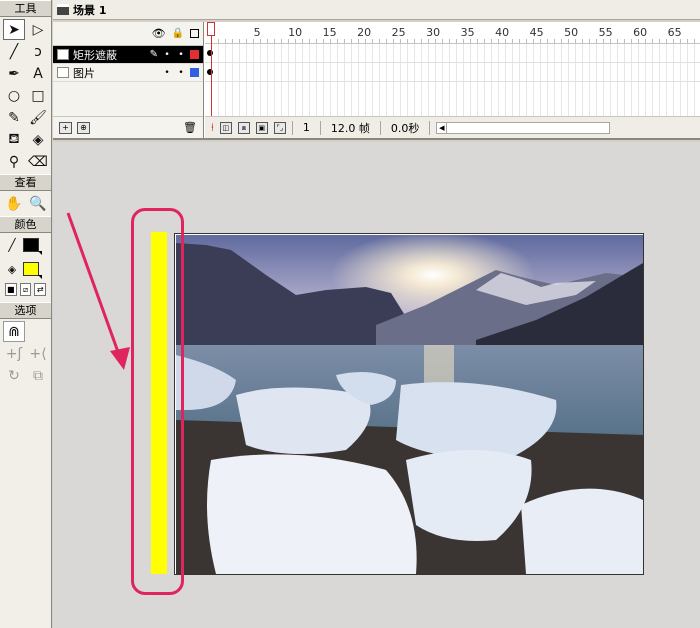 This screenshot has width=700, height=628. I want to click on fill-color-row: ◈, so click(25, 269).